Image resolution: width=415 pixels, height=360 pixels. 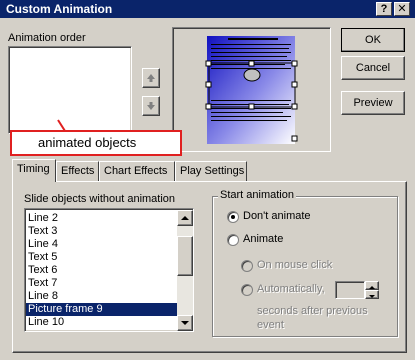 I want to click on cancel-button: Cancel, so click(x=373, y=68).